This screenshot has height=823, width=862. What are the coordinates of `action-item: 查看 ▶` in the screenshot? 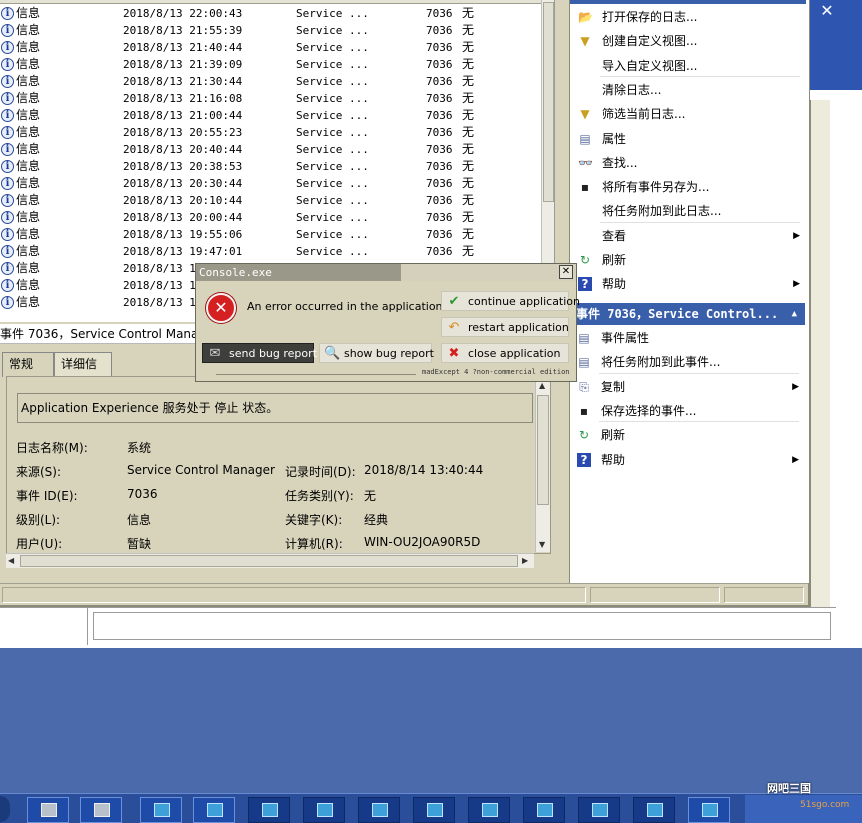 It's located at (692, 236).